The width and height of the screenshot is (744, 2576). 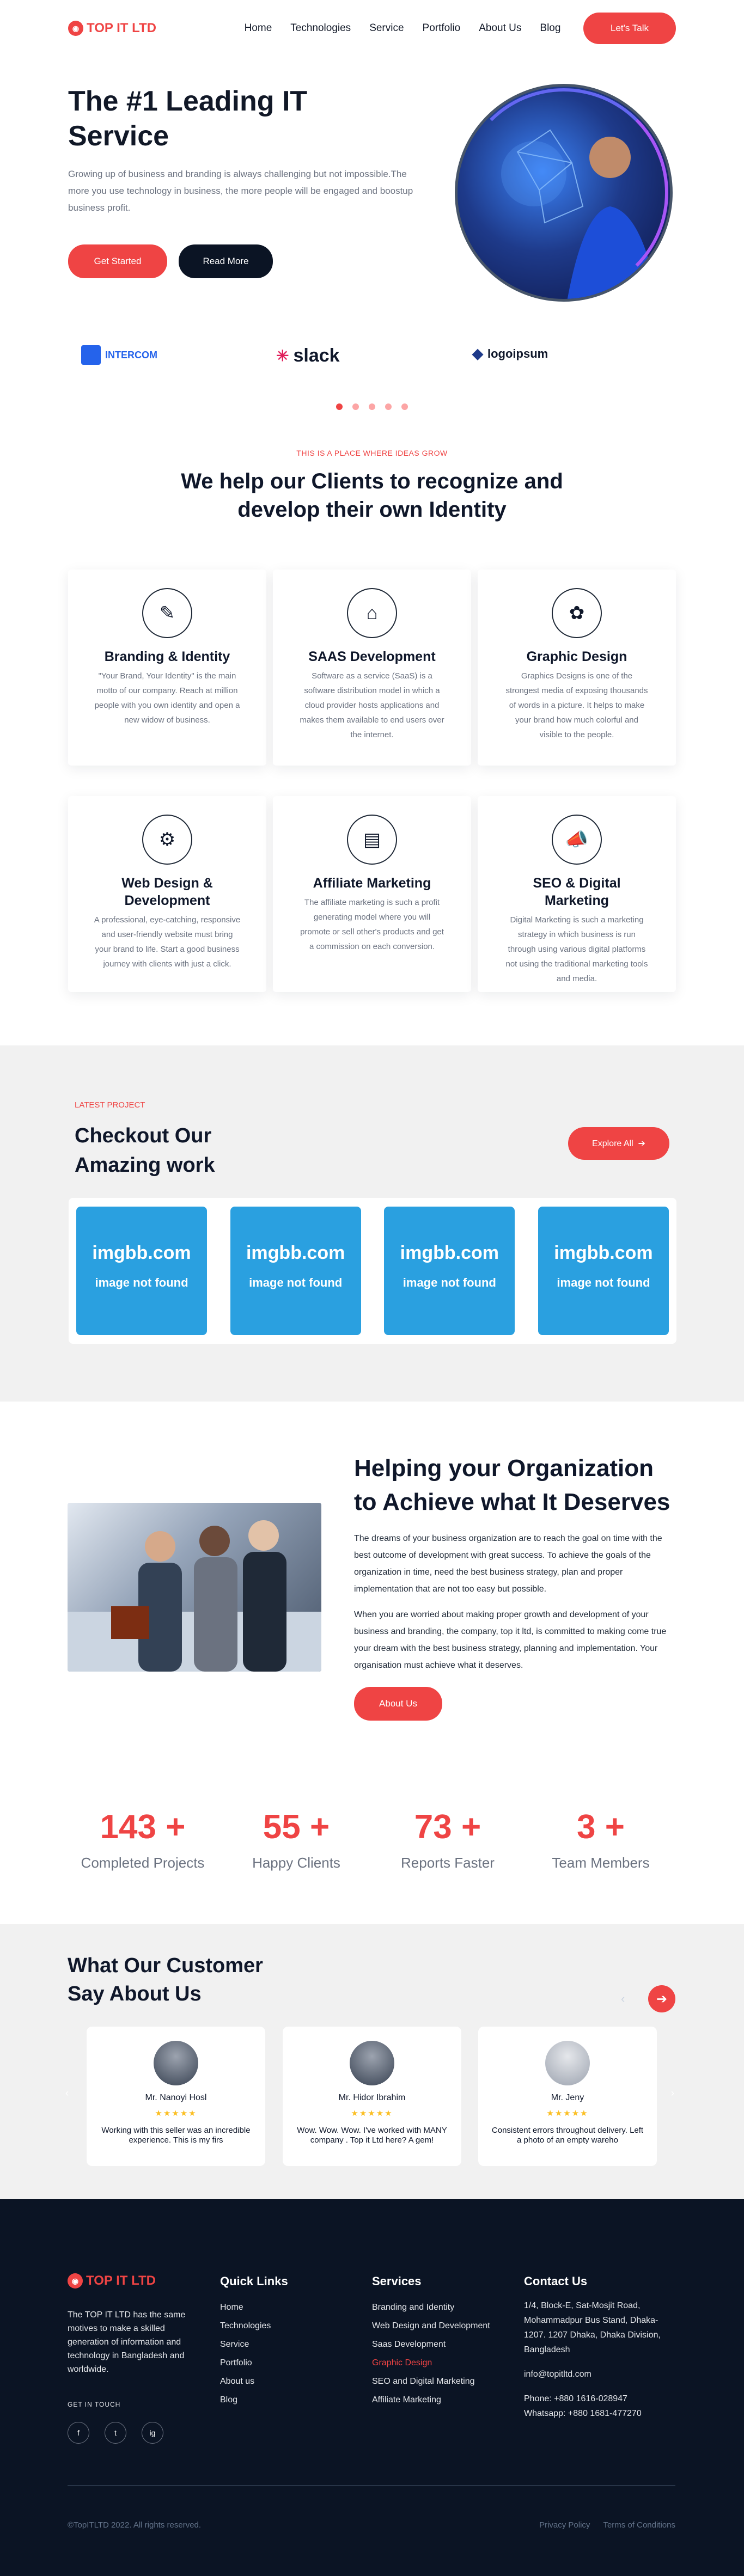 I want to click on slider-right-icon: ›, so click(x=672, y=2093).